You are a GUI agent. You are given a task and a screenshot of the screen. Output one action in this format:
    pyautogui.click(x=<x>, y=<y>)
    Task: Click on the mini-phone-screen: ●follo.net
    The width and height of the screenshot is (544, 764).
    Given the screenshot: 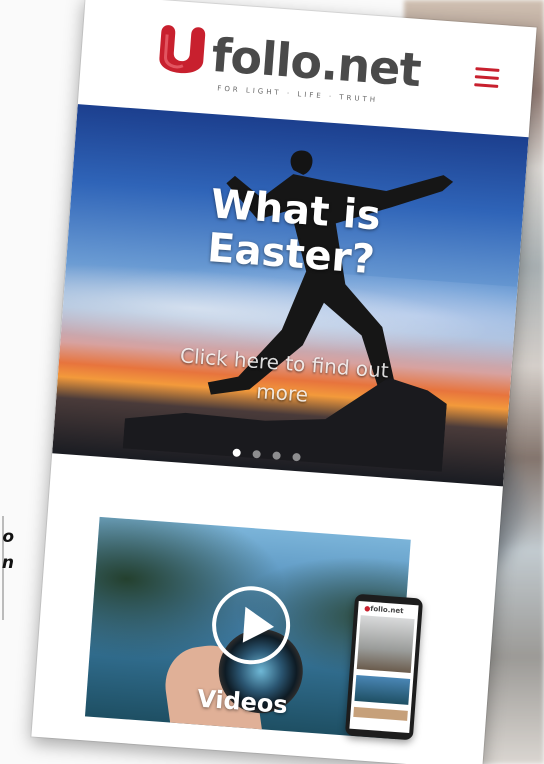 What is the action you would take?
    pyautogui.click(x=384, y=667)
    